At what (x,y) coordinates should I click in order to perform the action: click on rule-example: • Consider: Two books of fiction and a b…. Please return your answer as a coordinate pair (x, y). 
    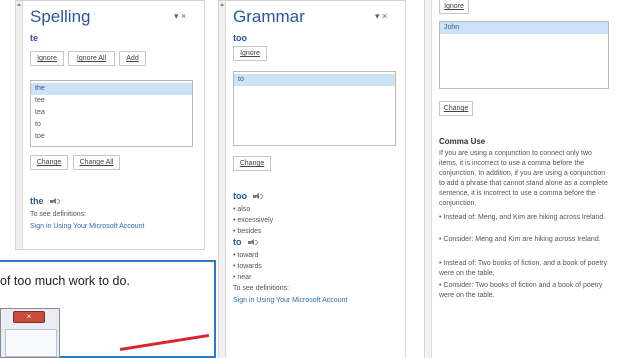
    Looking at the image, I should click on (521, 290).